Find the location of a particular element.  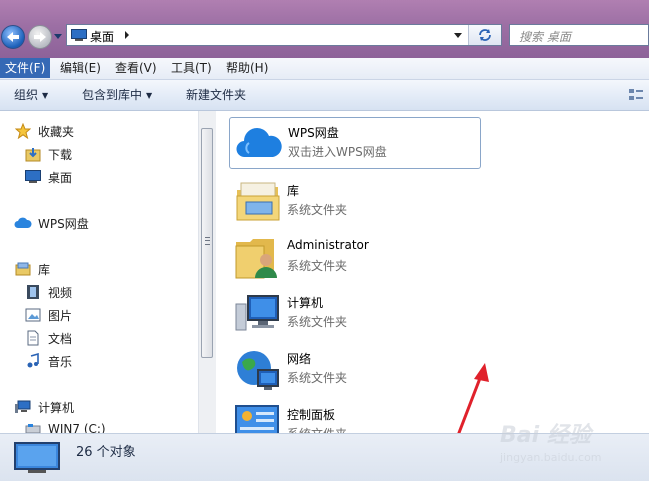

address-path: 桌面 is located at coordinates (102, 36).